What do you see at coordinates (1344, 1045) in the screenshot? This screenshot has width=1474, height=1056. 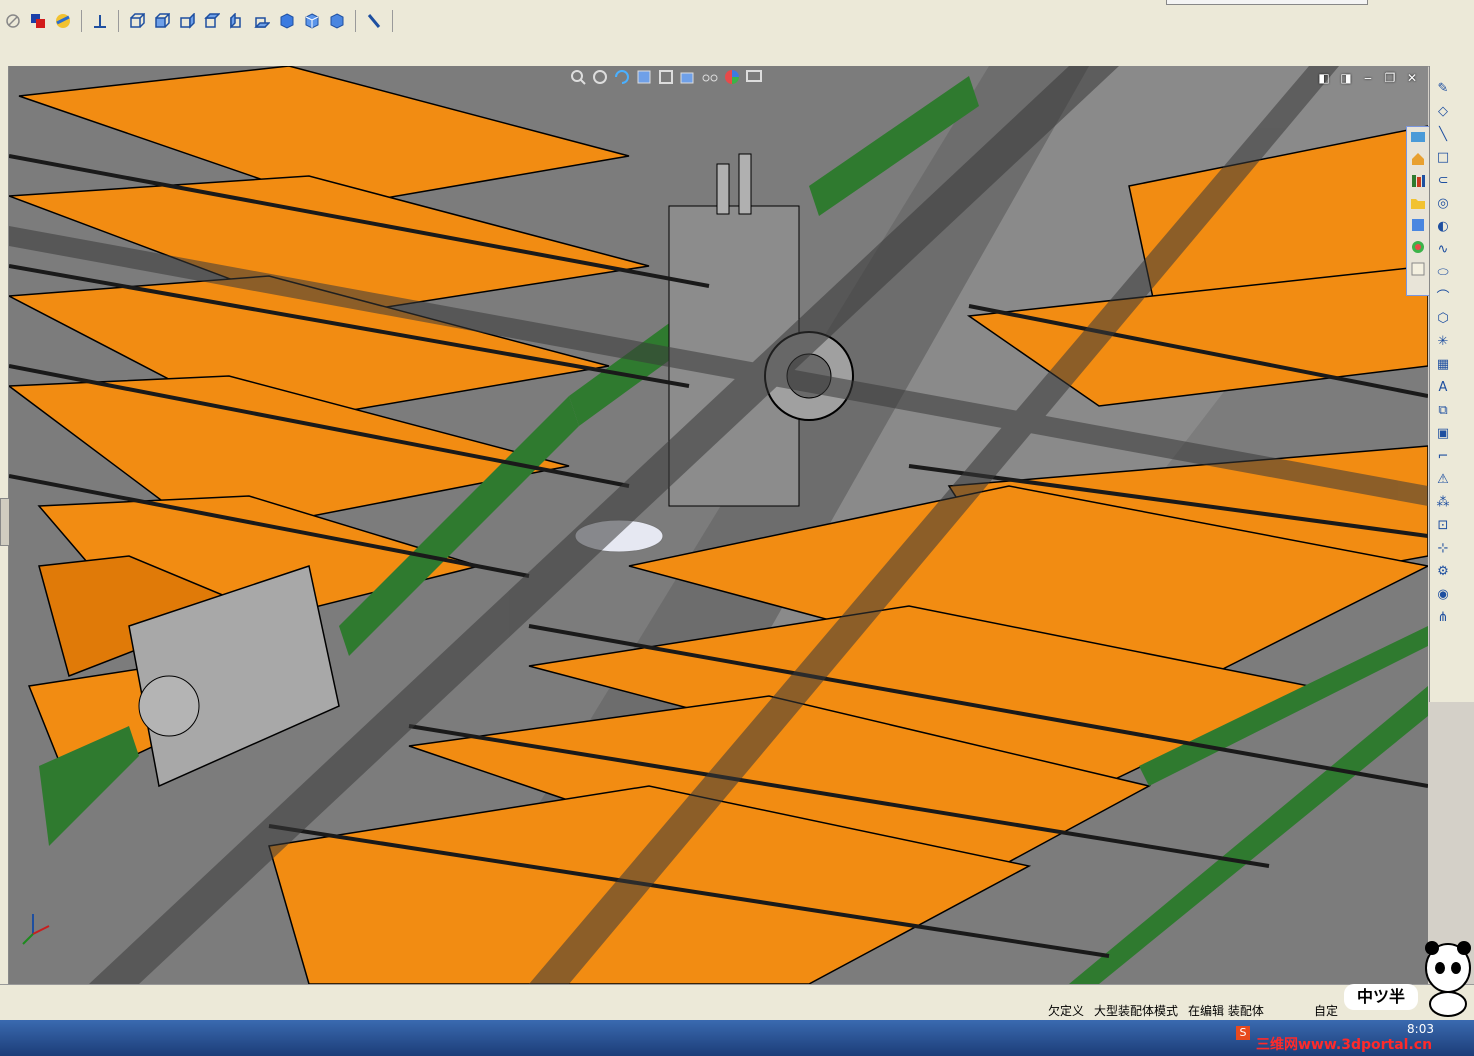 I see `site-watermark: 三维网www.3dportal.cn` at bounding box center [1344, 1045].